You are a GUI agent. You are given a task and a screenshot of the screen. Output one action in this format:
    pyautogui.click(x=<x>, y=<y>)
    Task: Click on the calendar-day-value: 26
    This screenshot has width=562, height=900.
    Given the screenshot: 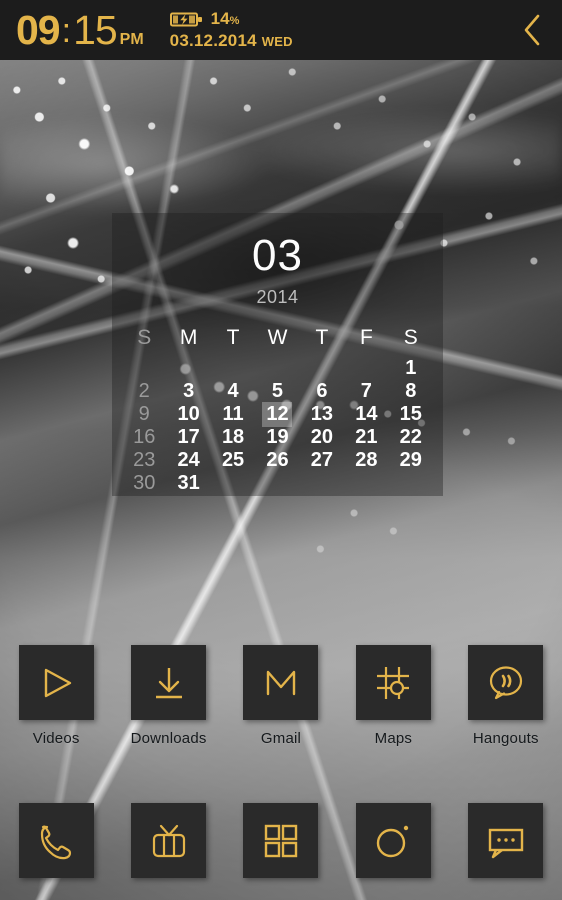 What is the action you would take?
    pyautogui.click(x=277, y=460)
    